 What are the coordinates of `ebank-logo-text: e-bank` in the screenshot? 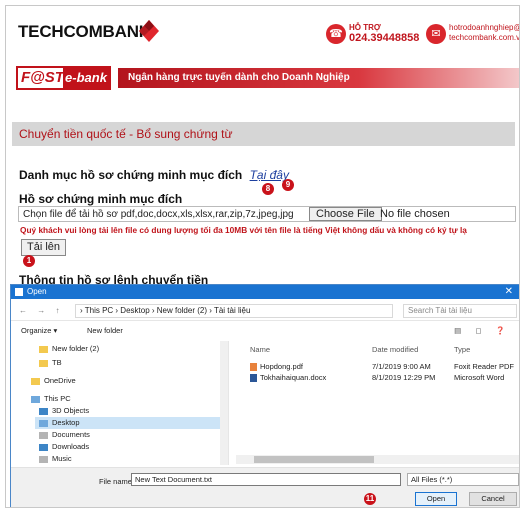 It's located at (86, 78).